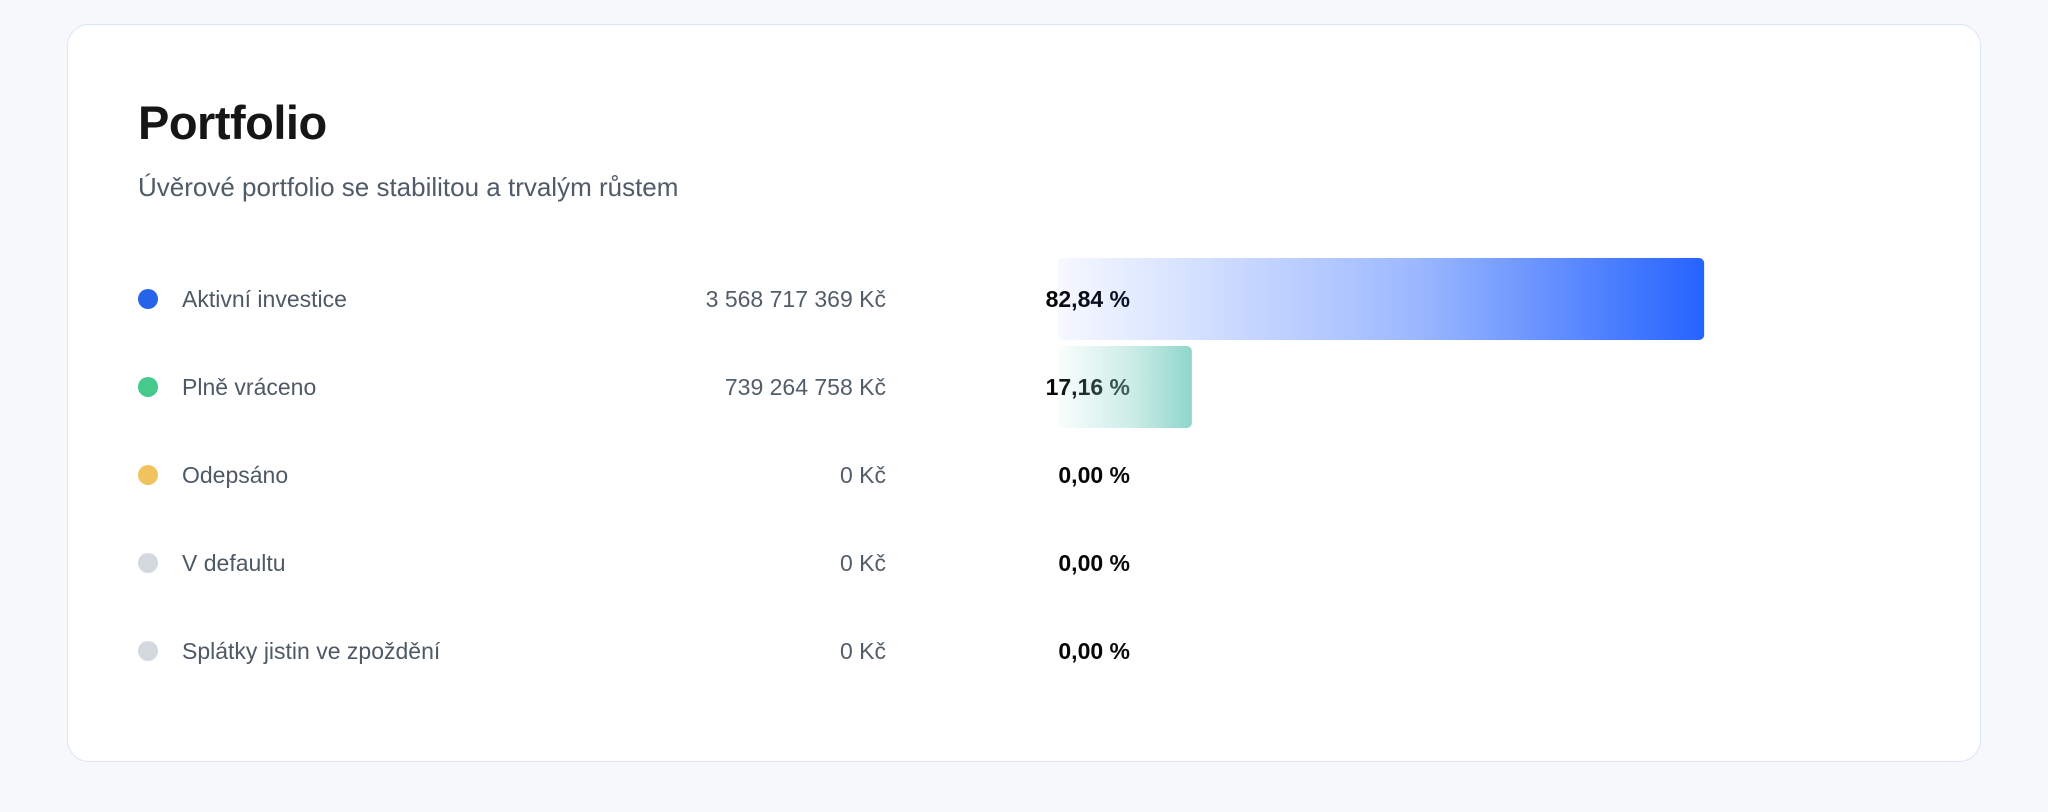 The image size is (2048, 812). What do you see at coordinates (311, 651) in the screenshot?
I see `row-label: Splátky jistin ve zpoždění` at bounding box center [311, 651].